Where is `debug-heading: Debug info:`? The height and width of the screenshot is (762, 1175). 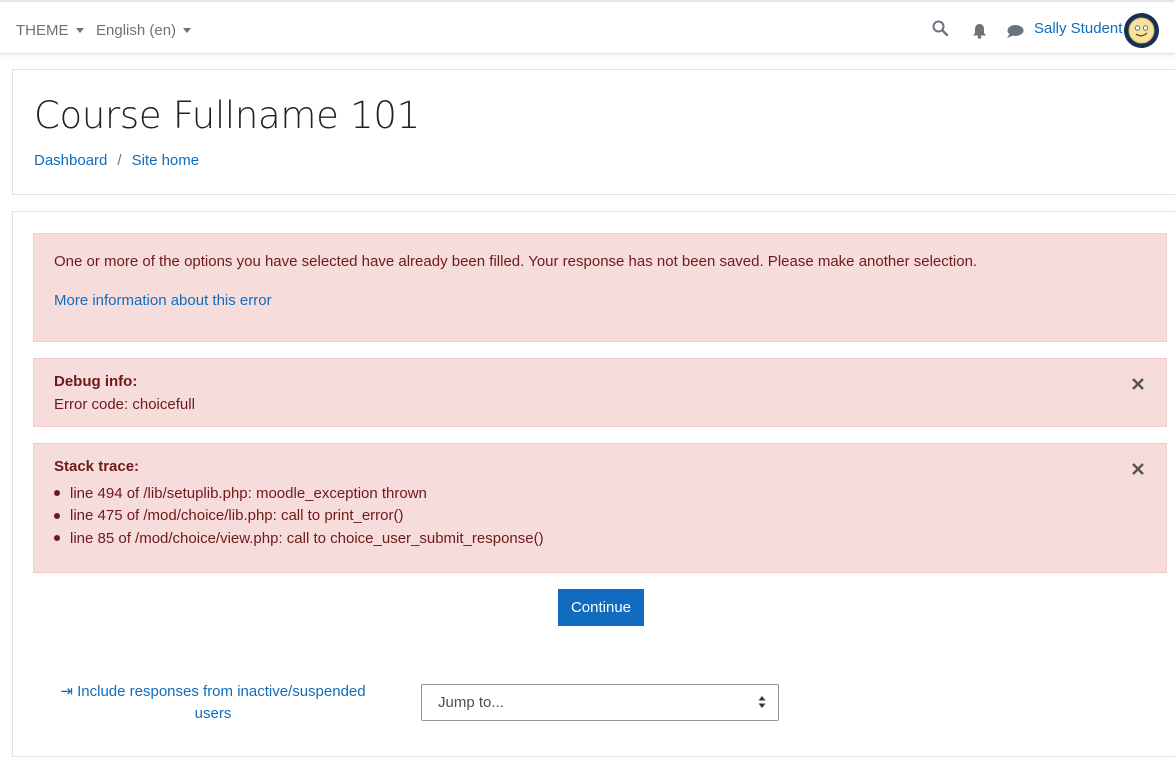
debug-heading: Debug info: is located at coordinates (96, 381).